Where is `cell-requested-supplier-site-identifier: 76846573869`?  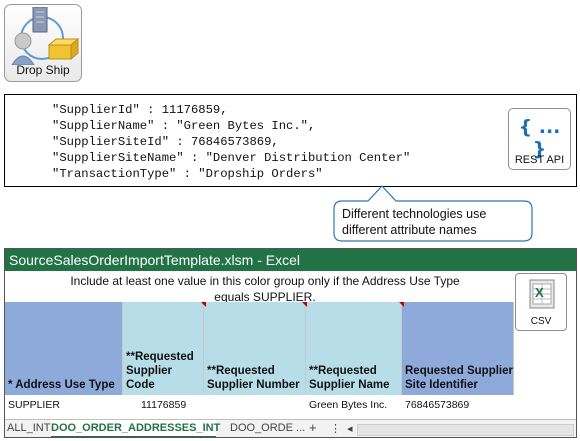 cell-requested-supplier-site-identifier: 76846573869 is located at coordinates (437, 405).